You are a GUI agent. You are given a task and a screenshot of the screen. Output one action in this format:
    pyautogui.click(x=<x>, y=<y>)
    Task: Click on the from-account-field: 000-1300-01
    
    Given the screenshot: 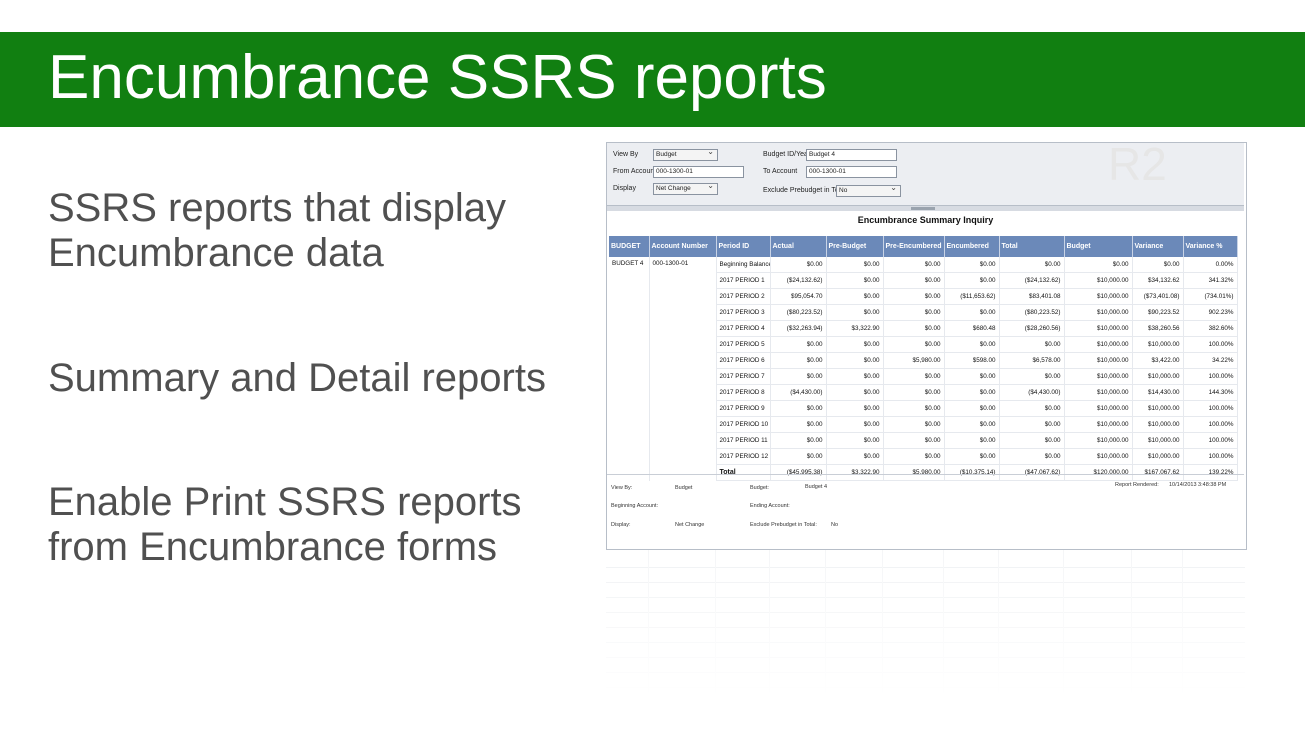 What is the action you would take?
    pyautogui.click(x=698, y=172)
    